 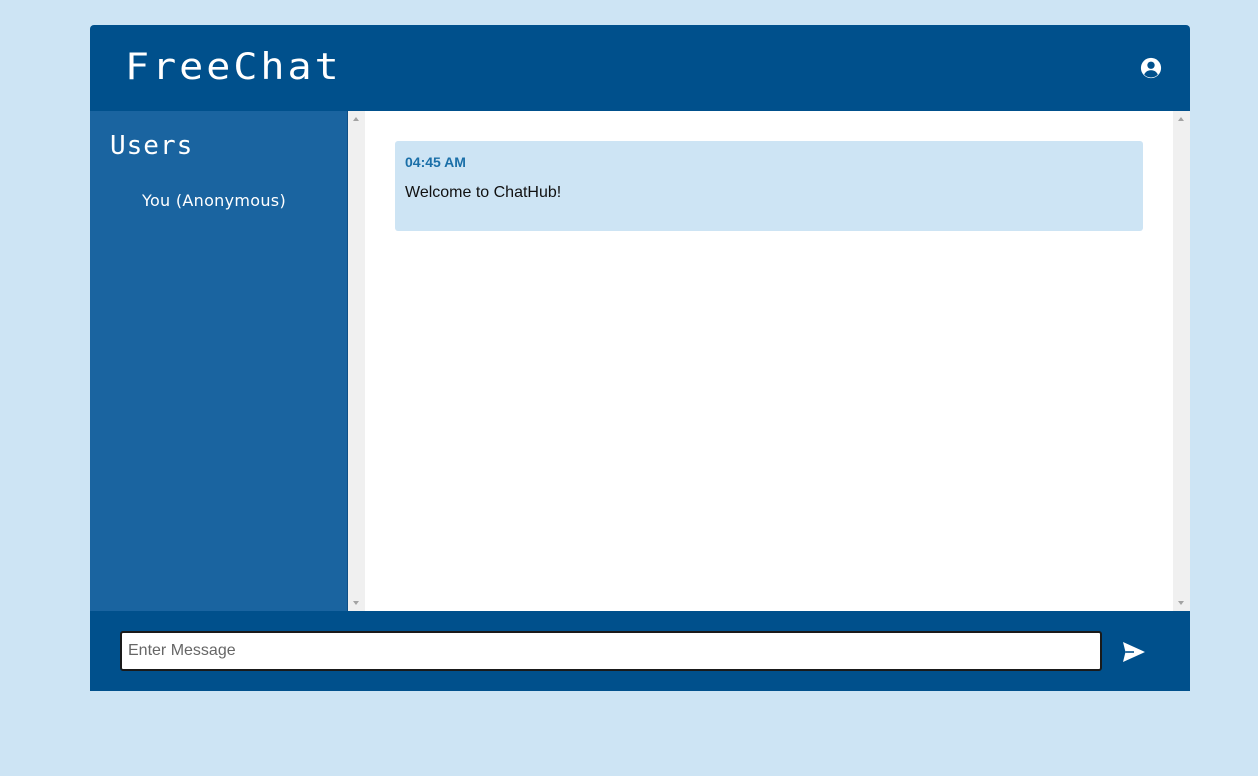 I want to click on chat-message: 04:45 AM Welcome to ChatHub!, so click(x=769, y=186).